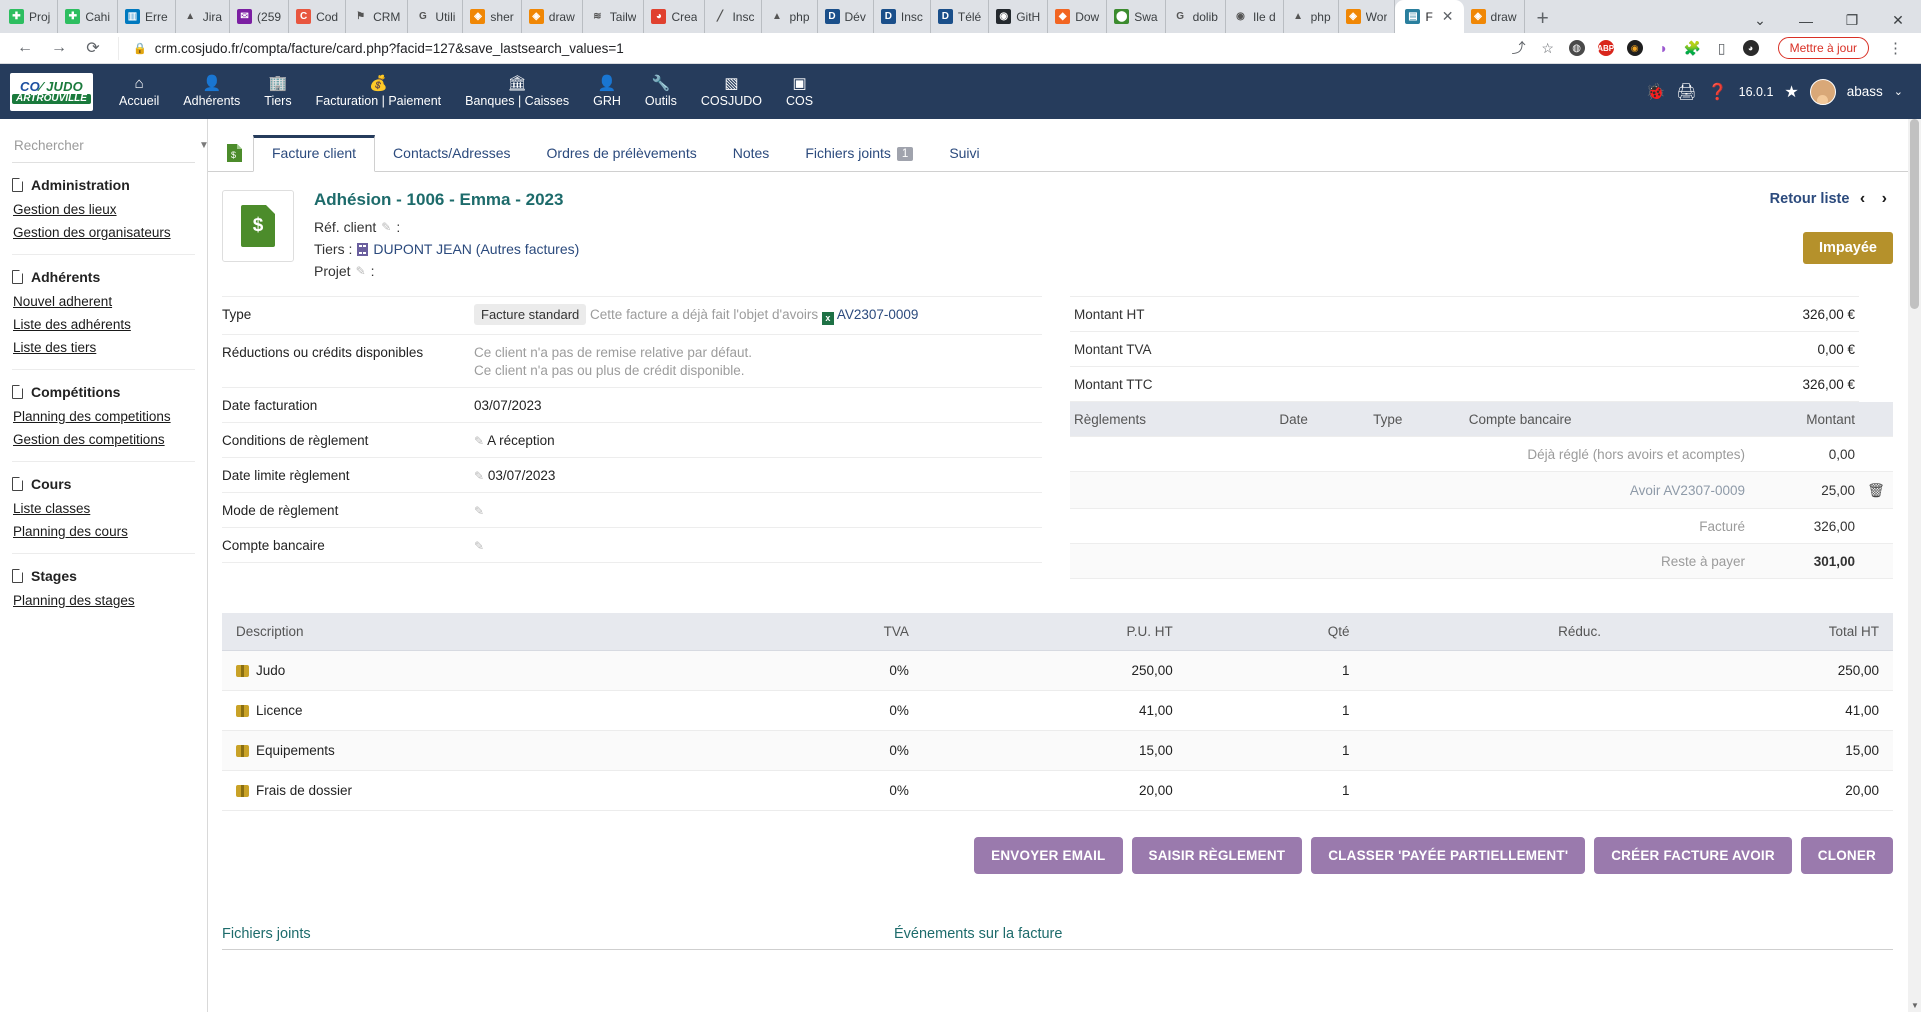  Describe the element at coordinates (1605, 48) in the screenshot. I see `adblock-icon: ABP` at that location.